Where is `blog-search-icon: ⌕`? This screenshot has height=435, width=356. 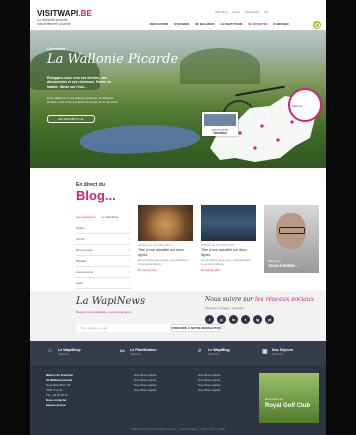 blog-search-icon: ⌕ is located at coordinates (200, 351).